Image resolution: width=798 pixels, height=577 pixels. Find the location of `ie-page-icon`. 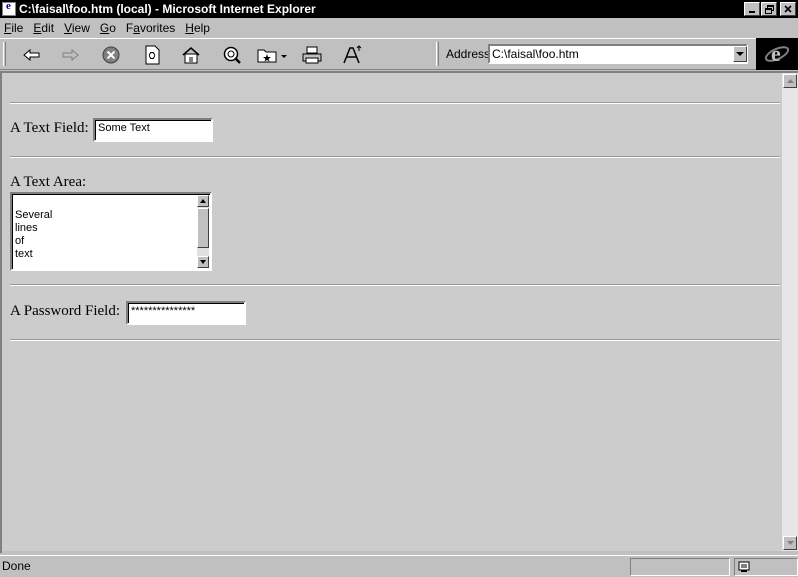

ie-page-icon is located at coordinates (9, 8).